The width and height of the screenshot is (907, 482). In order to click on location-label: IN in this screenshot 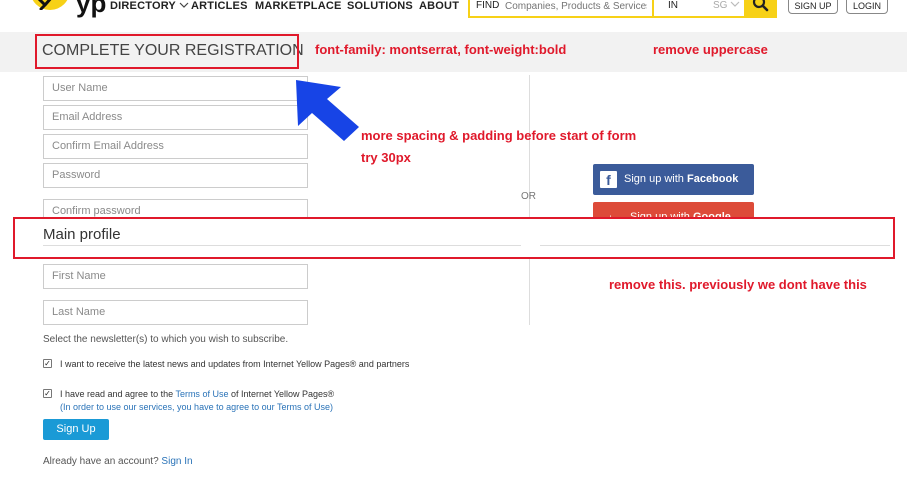, I will do `click(673, 5)`.